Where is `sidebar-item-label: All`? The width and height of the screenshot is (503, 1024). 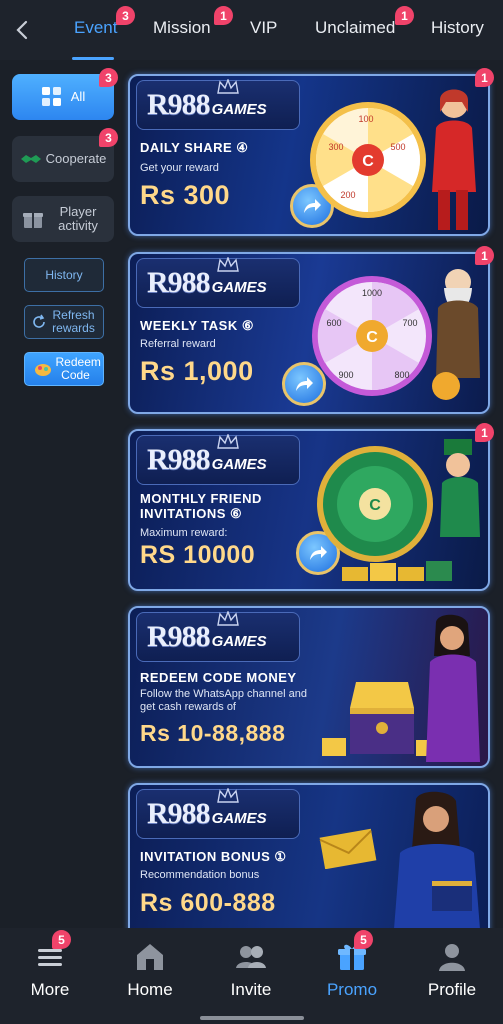 sidebar-item-label: All is located at coordinates (78, 96).